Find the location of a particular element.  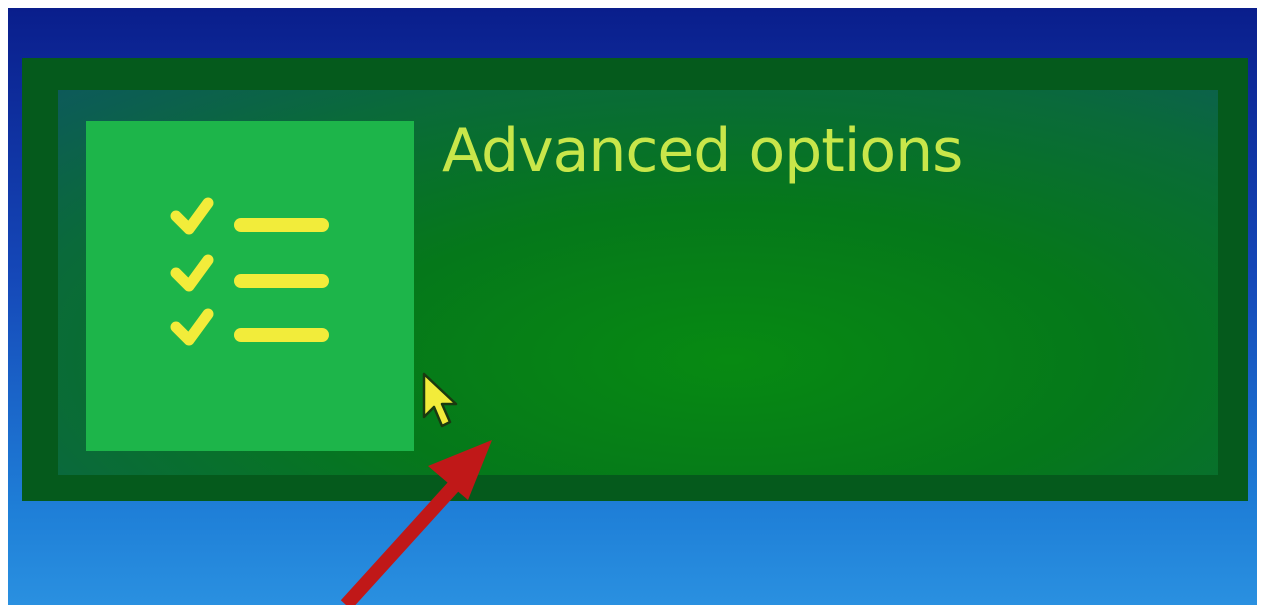

red-arrow-annotation is located at coordinates (416, 522).